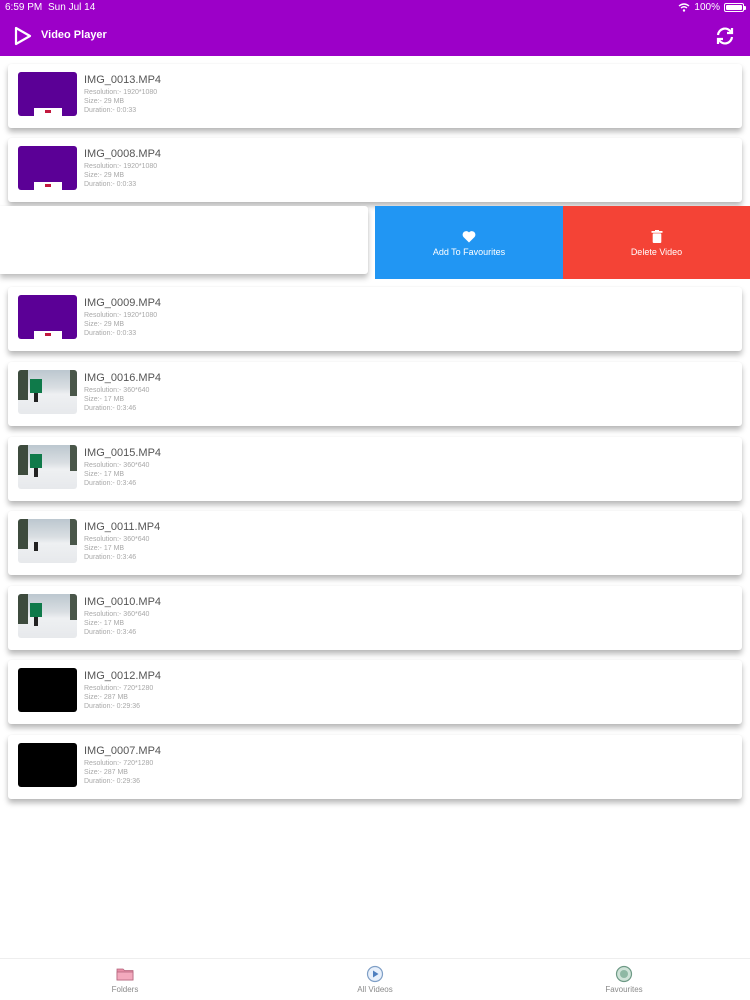 Image resolution: width=750 pixels, height=1000 pixels. I want to click on tab-favourites: Favourites, so click(624, 979).